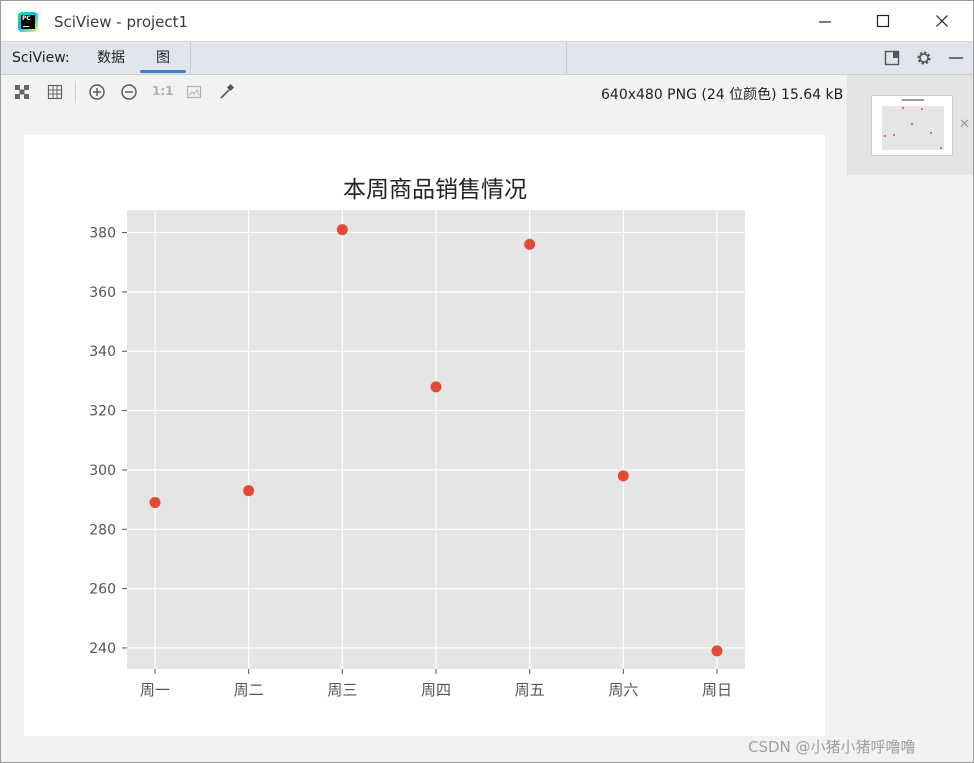  I want to click on grid-icon, so click(55, 92).